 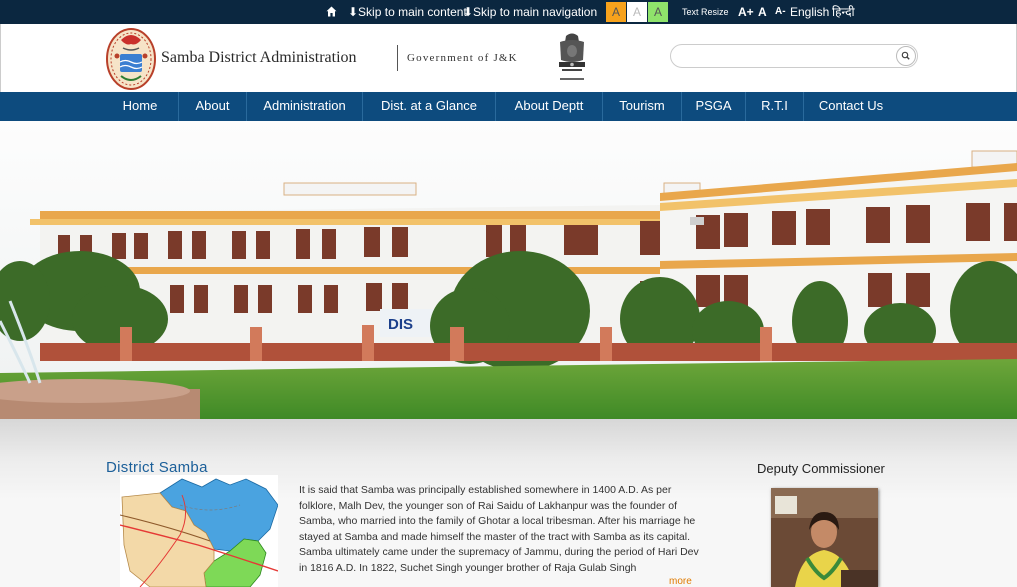 I want to click on search-icon, so click(x=905, y=55).